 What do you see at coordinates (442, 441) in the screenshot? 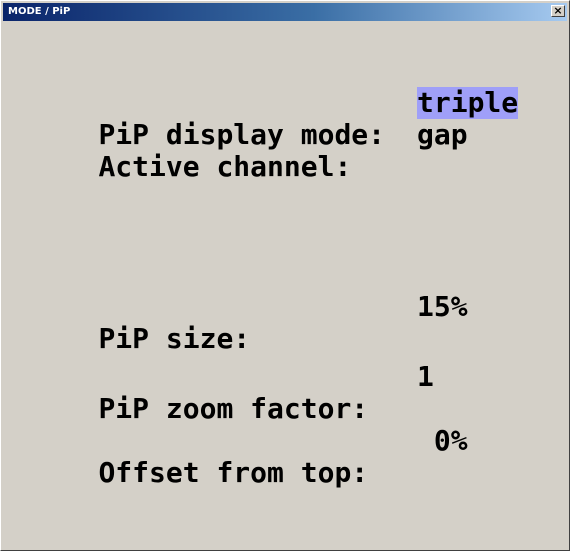
I see `setting-value: 0%` at bounding box center [442, 441].